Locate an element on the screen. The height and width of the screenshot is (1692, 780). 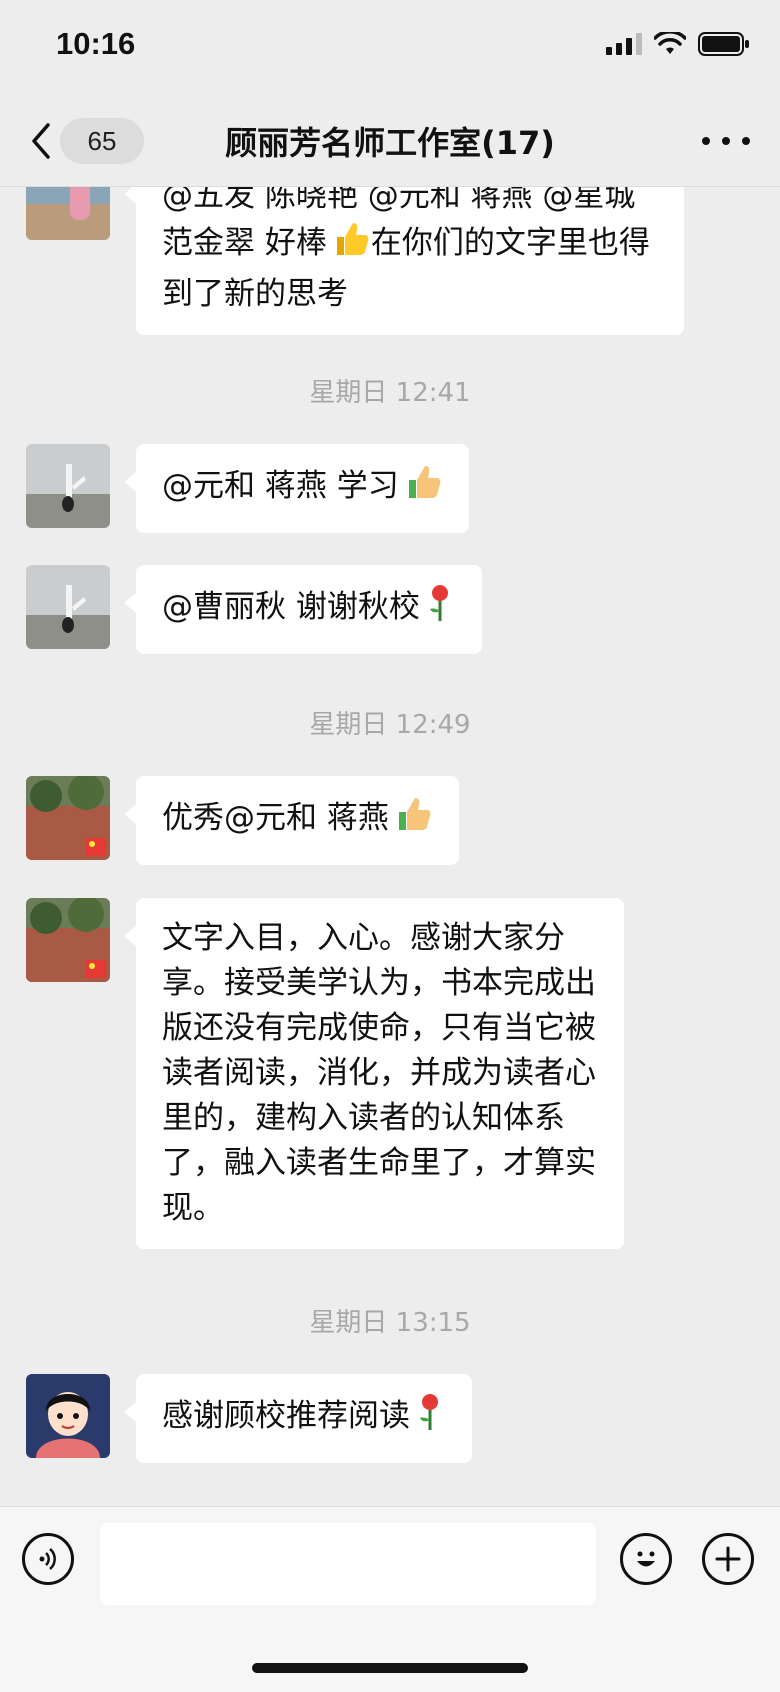
input-bar is located at coordinates (390, 1599).